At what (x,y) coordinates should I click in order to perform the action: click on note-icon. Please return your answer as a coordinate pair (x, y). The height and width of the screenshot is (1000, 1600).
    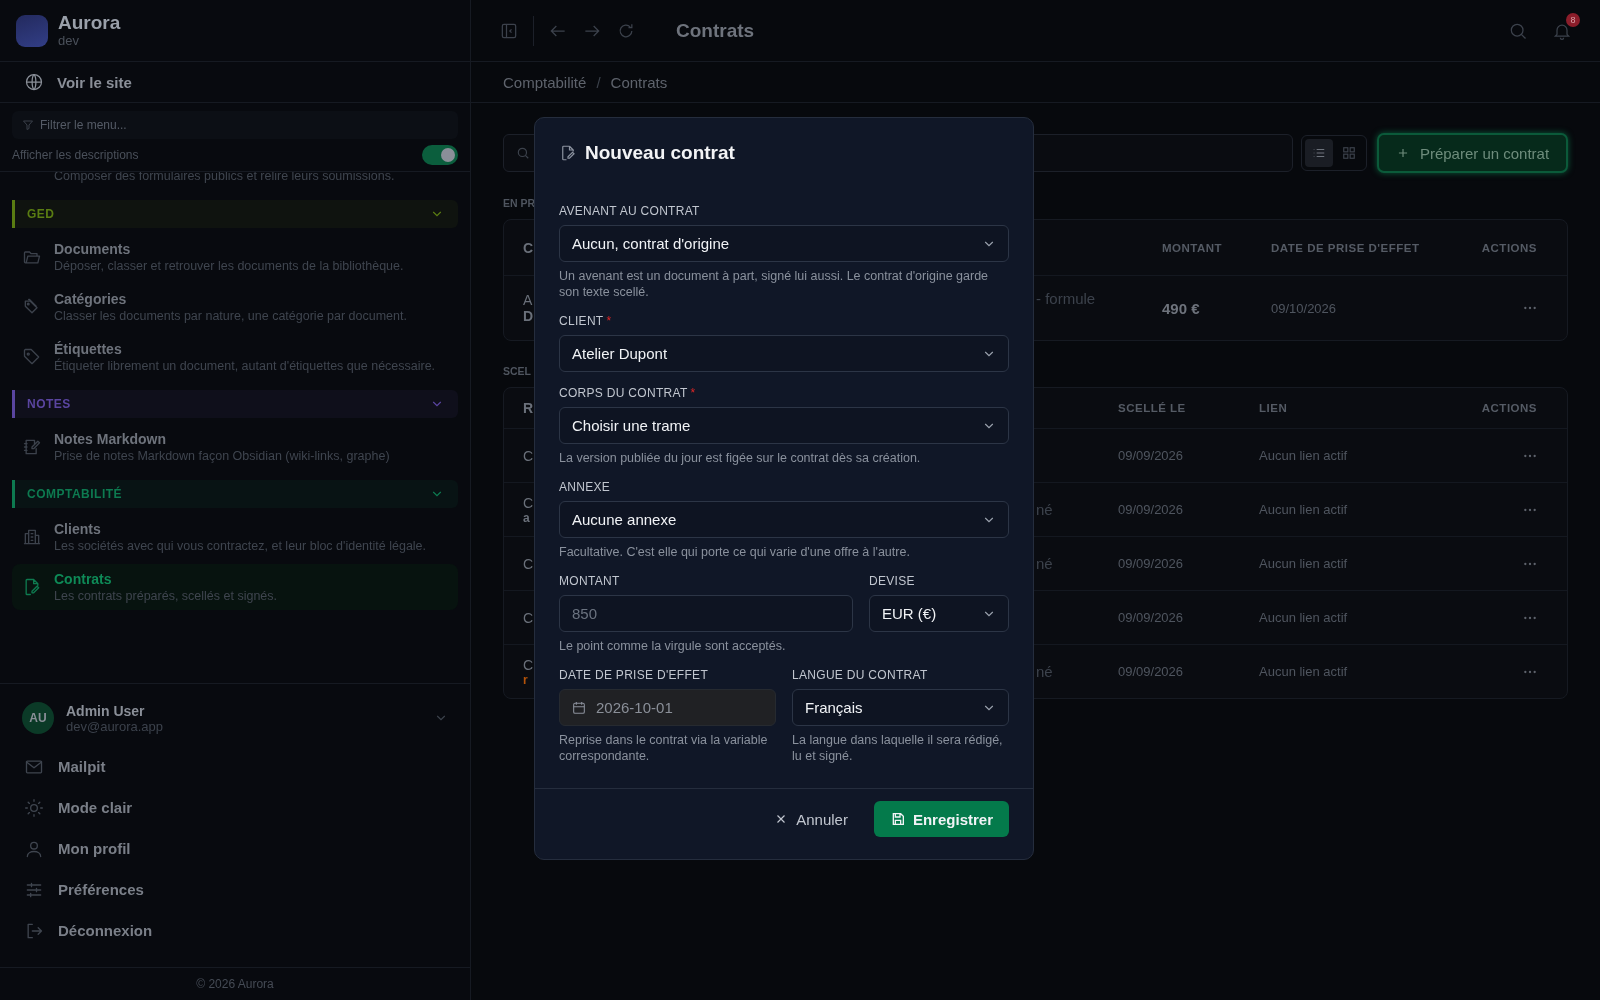
    Looking at the image, I should click on (32, 447).